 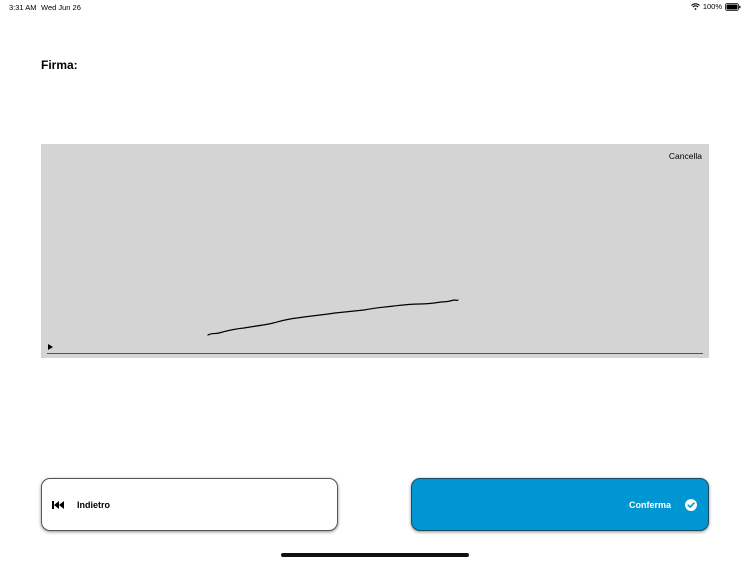 What do you see at coordinates (61, 7) in the screenshot?
I see `status-date: Wed Jun 26` at bounding box center [61, 7].